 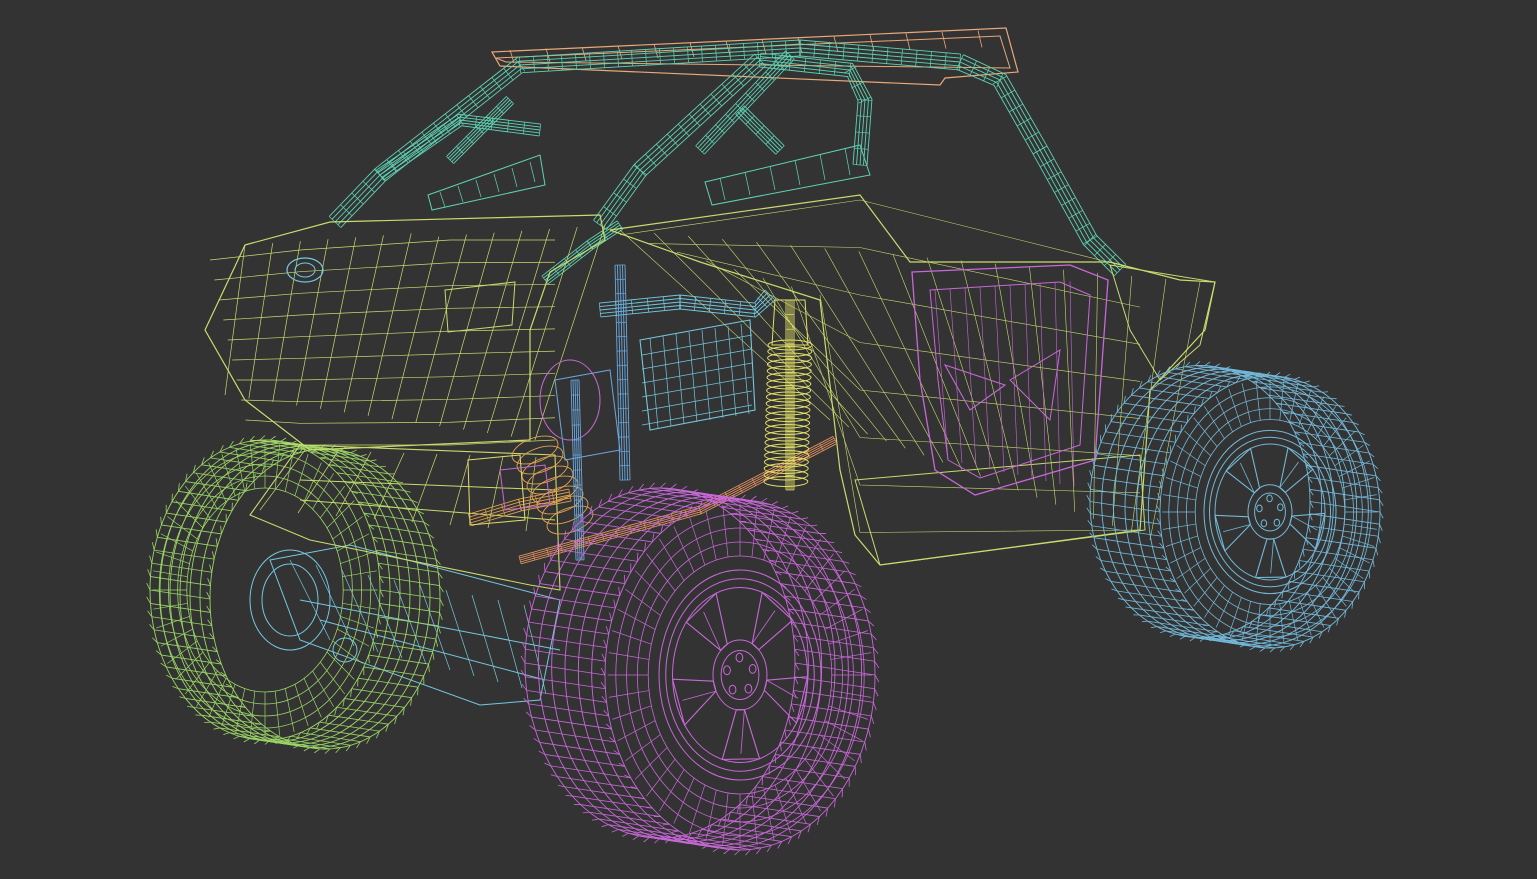 What do you see at coordinates (510, 644) in the screenshot?
I see `skid-plate-rib` at bounding box center [510, 644].